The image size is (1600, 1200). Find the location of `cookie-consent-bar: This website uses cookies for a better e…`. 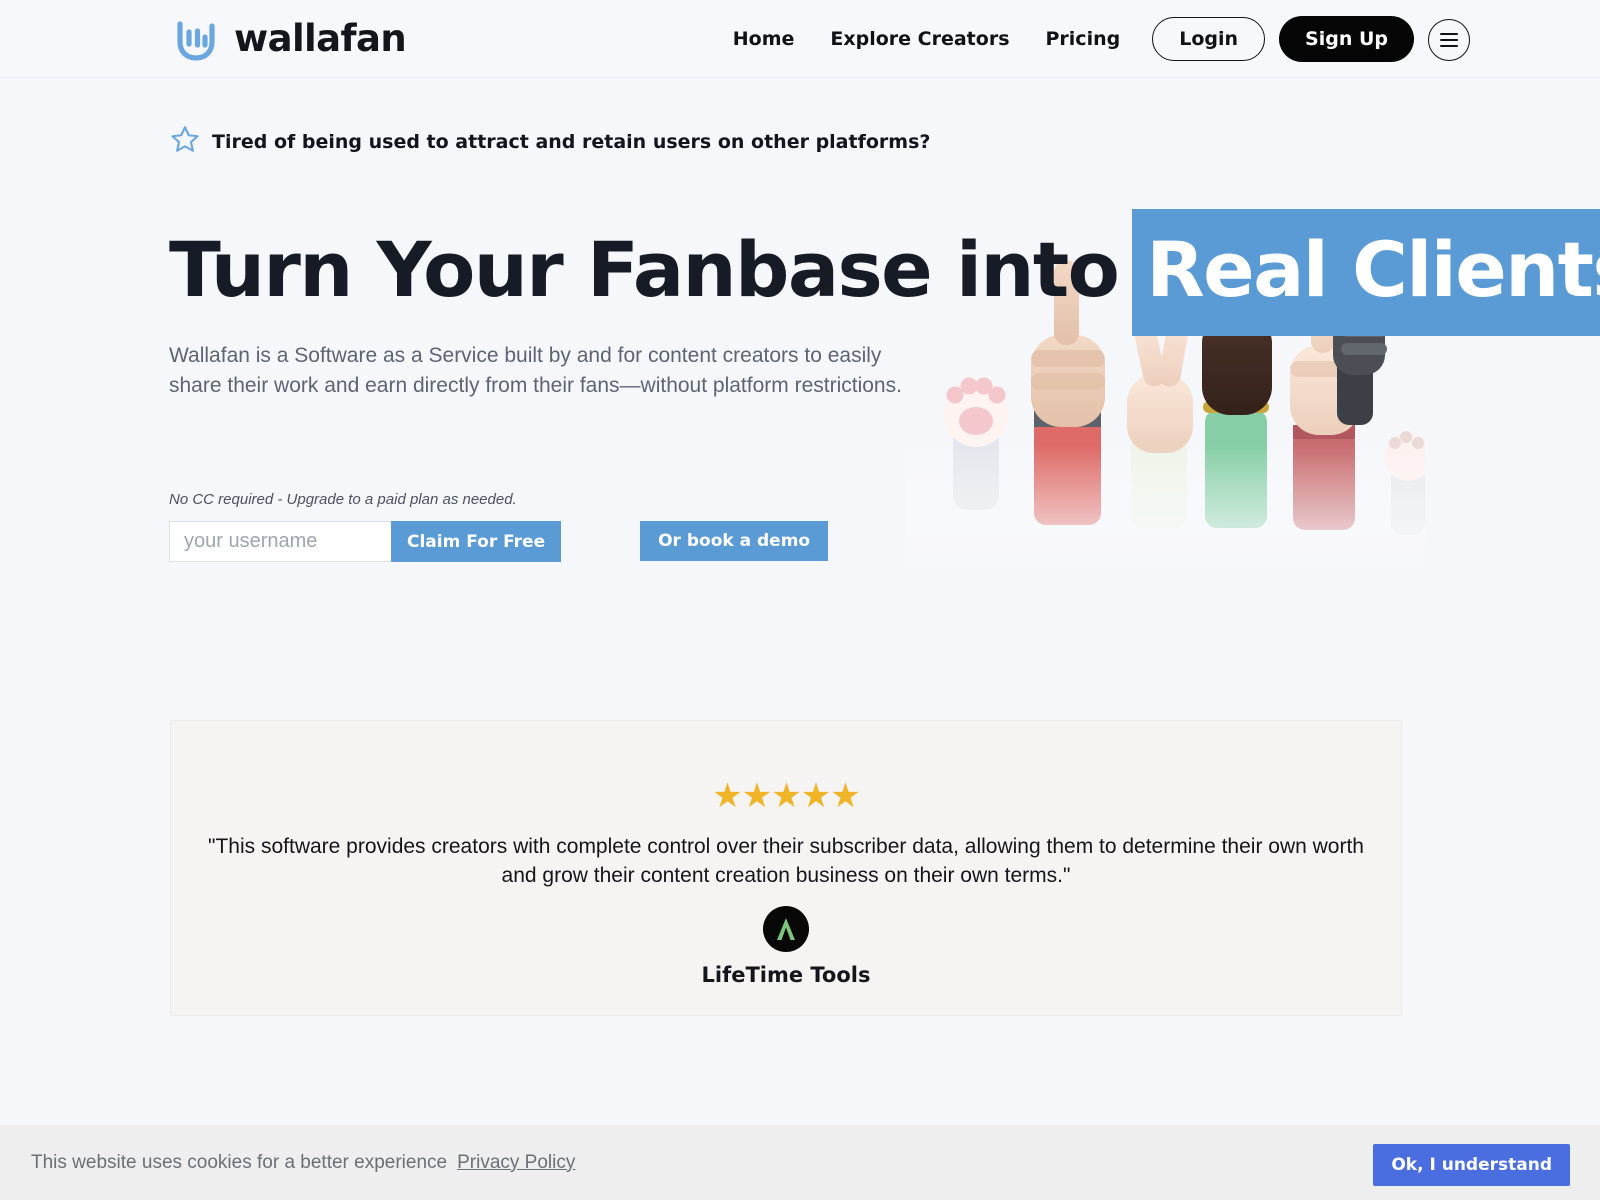

cookie-consent-bar: This website uses cookies for a better e… is located at coordinates (800, 1162).